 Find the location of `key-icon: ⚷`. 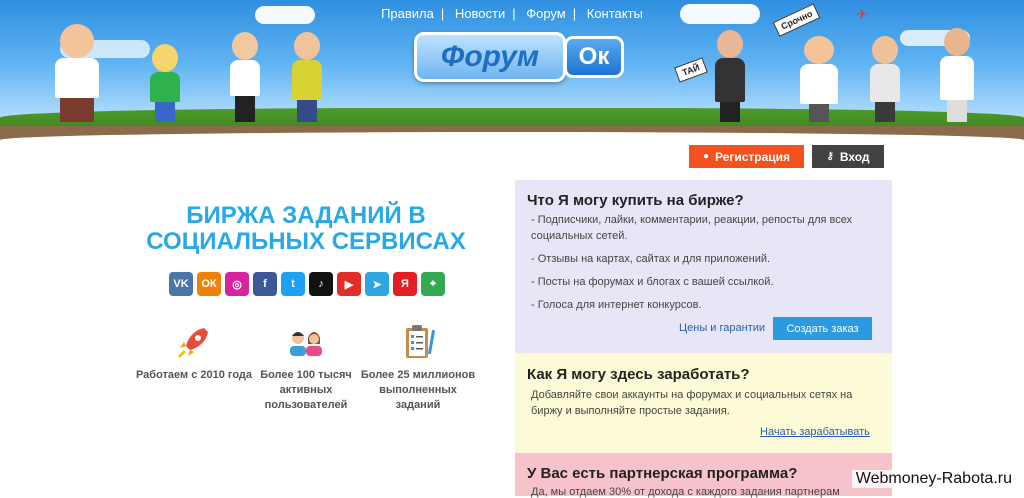

key-icon: ⚷ is located at coordinates (830, 156).